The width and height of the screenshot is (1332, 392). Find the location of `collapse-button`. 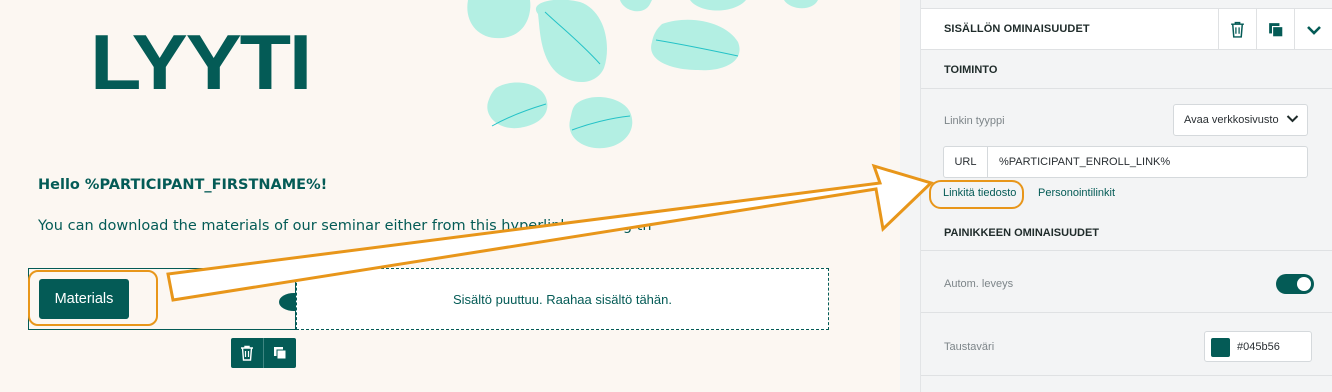

collapse-button is located at coordinates (1313, 29).